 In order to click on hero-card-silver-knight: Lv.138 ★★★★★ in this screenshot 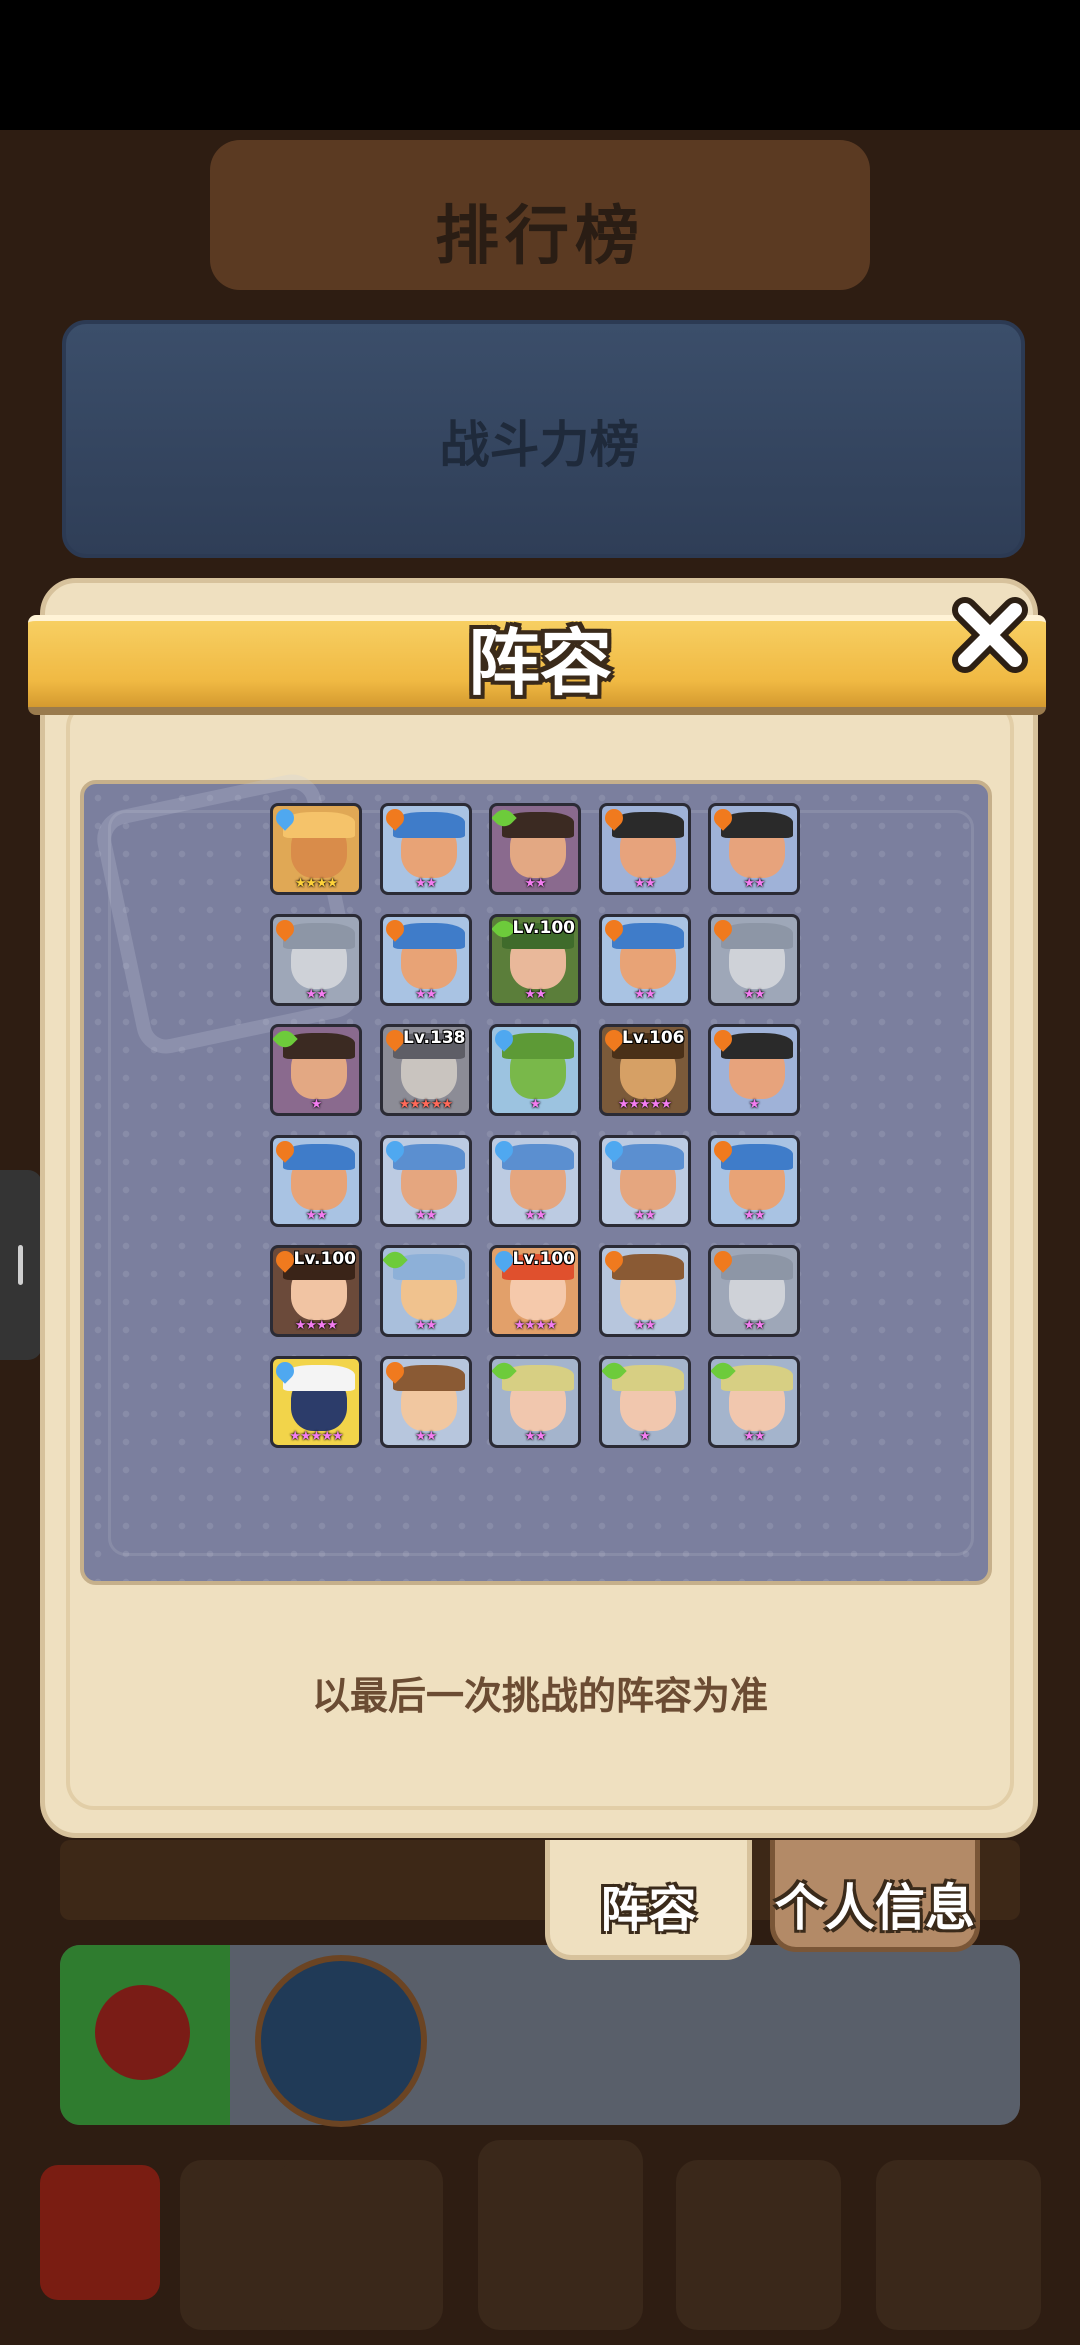, I will do `click(425, 1070)`.